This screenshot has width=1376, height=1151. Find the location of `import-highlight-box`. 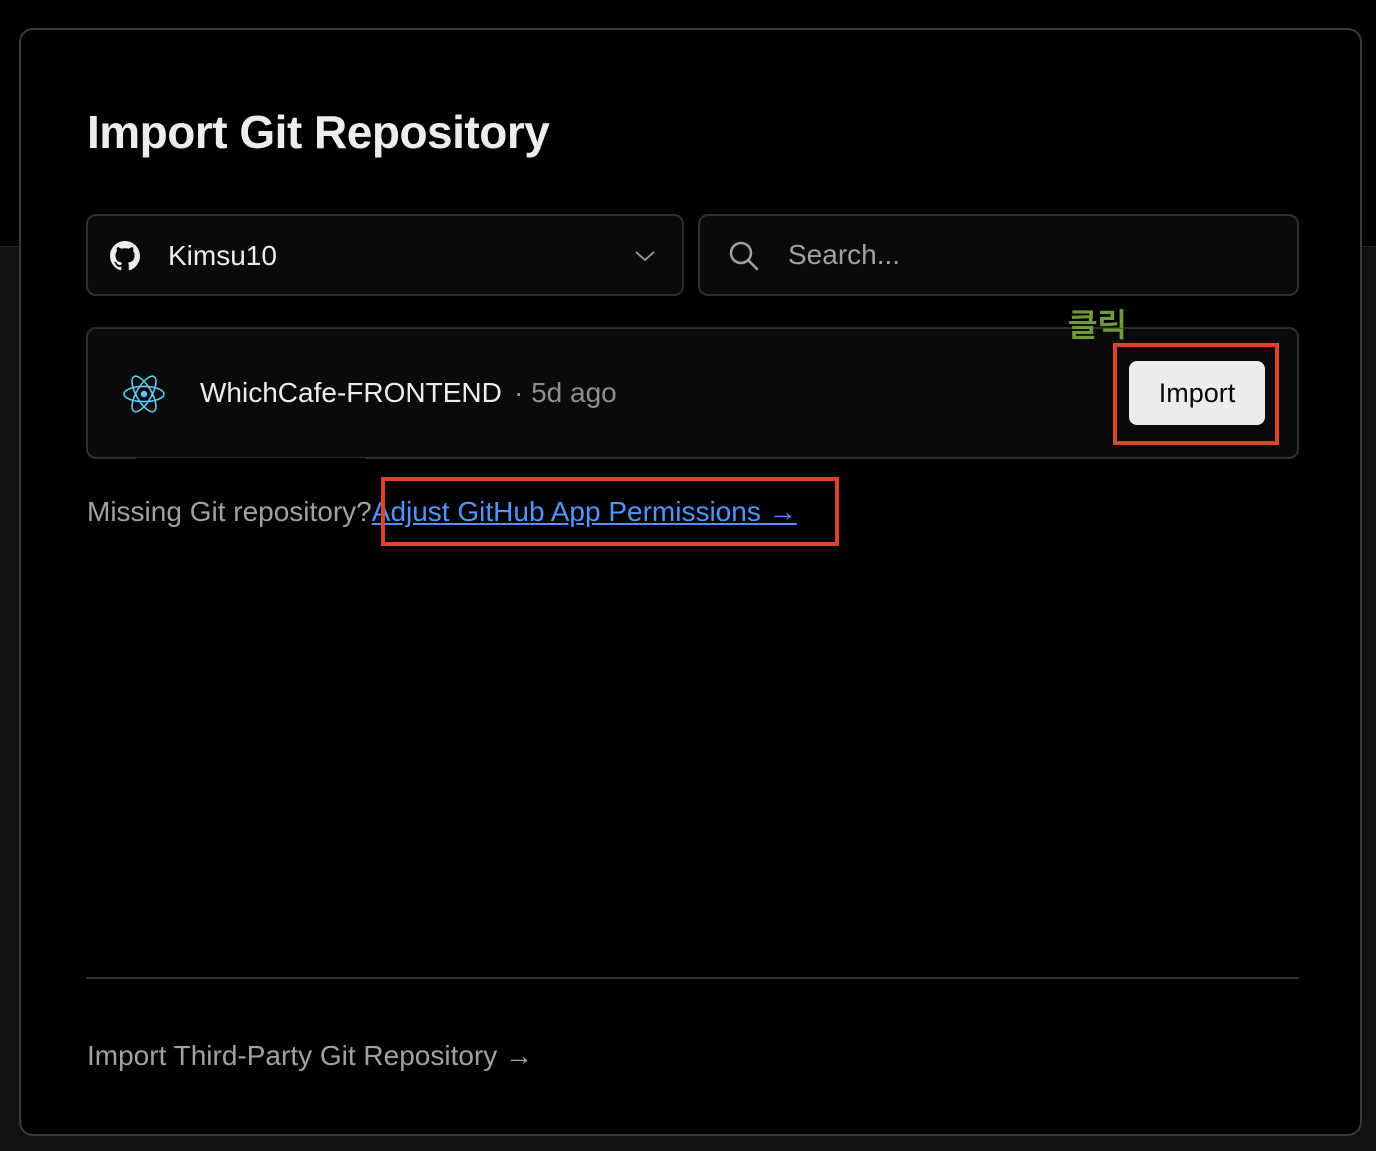

import-highlight-box is located at coordinates (1196, 394).